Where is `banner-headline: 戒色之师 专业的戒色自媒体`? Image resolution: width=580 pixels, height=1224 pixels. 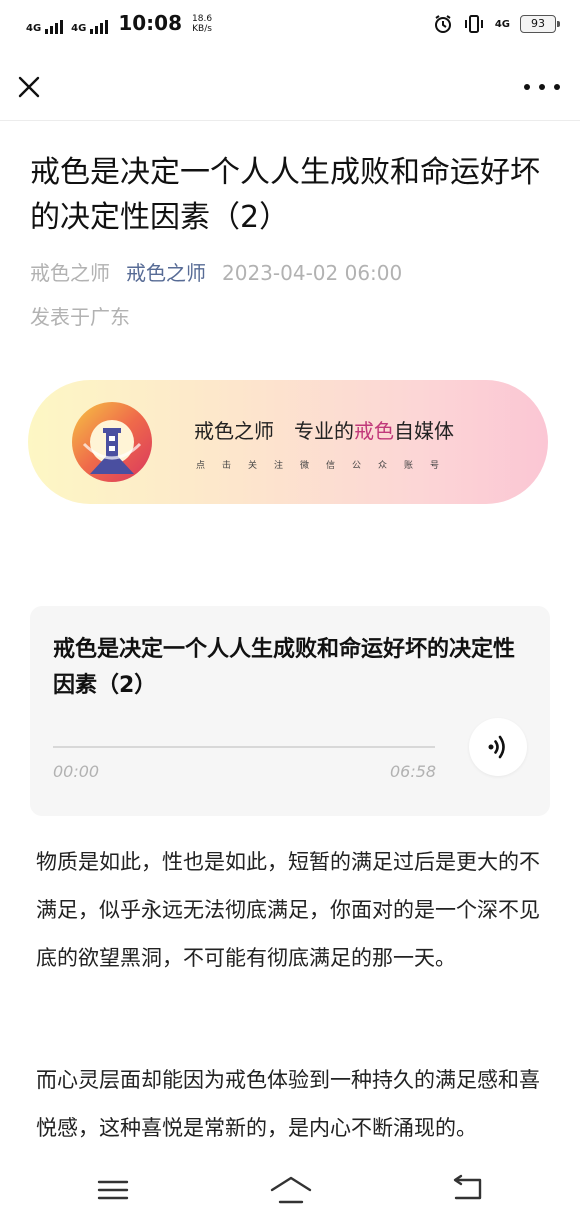 banner-headline: 戒色之师 专业的戒色自媒体 is located at coordinates (324, 431).